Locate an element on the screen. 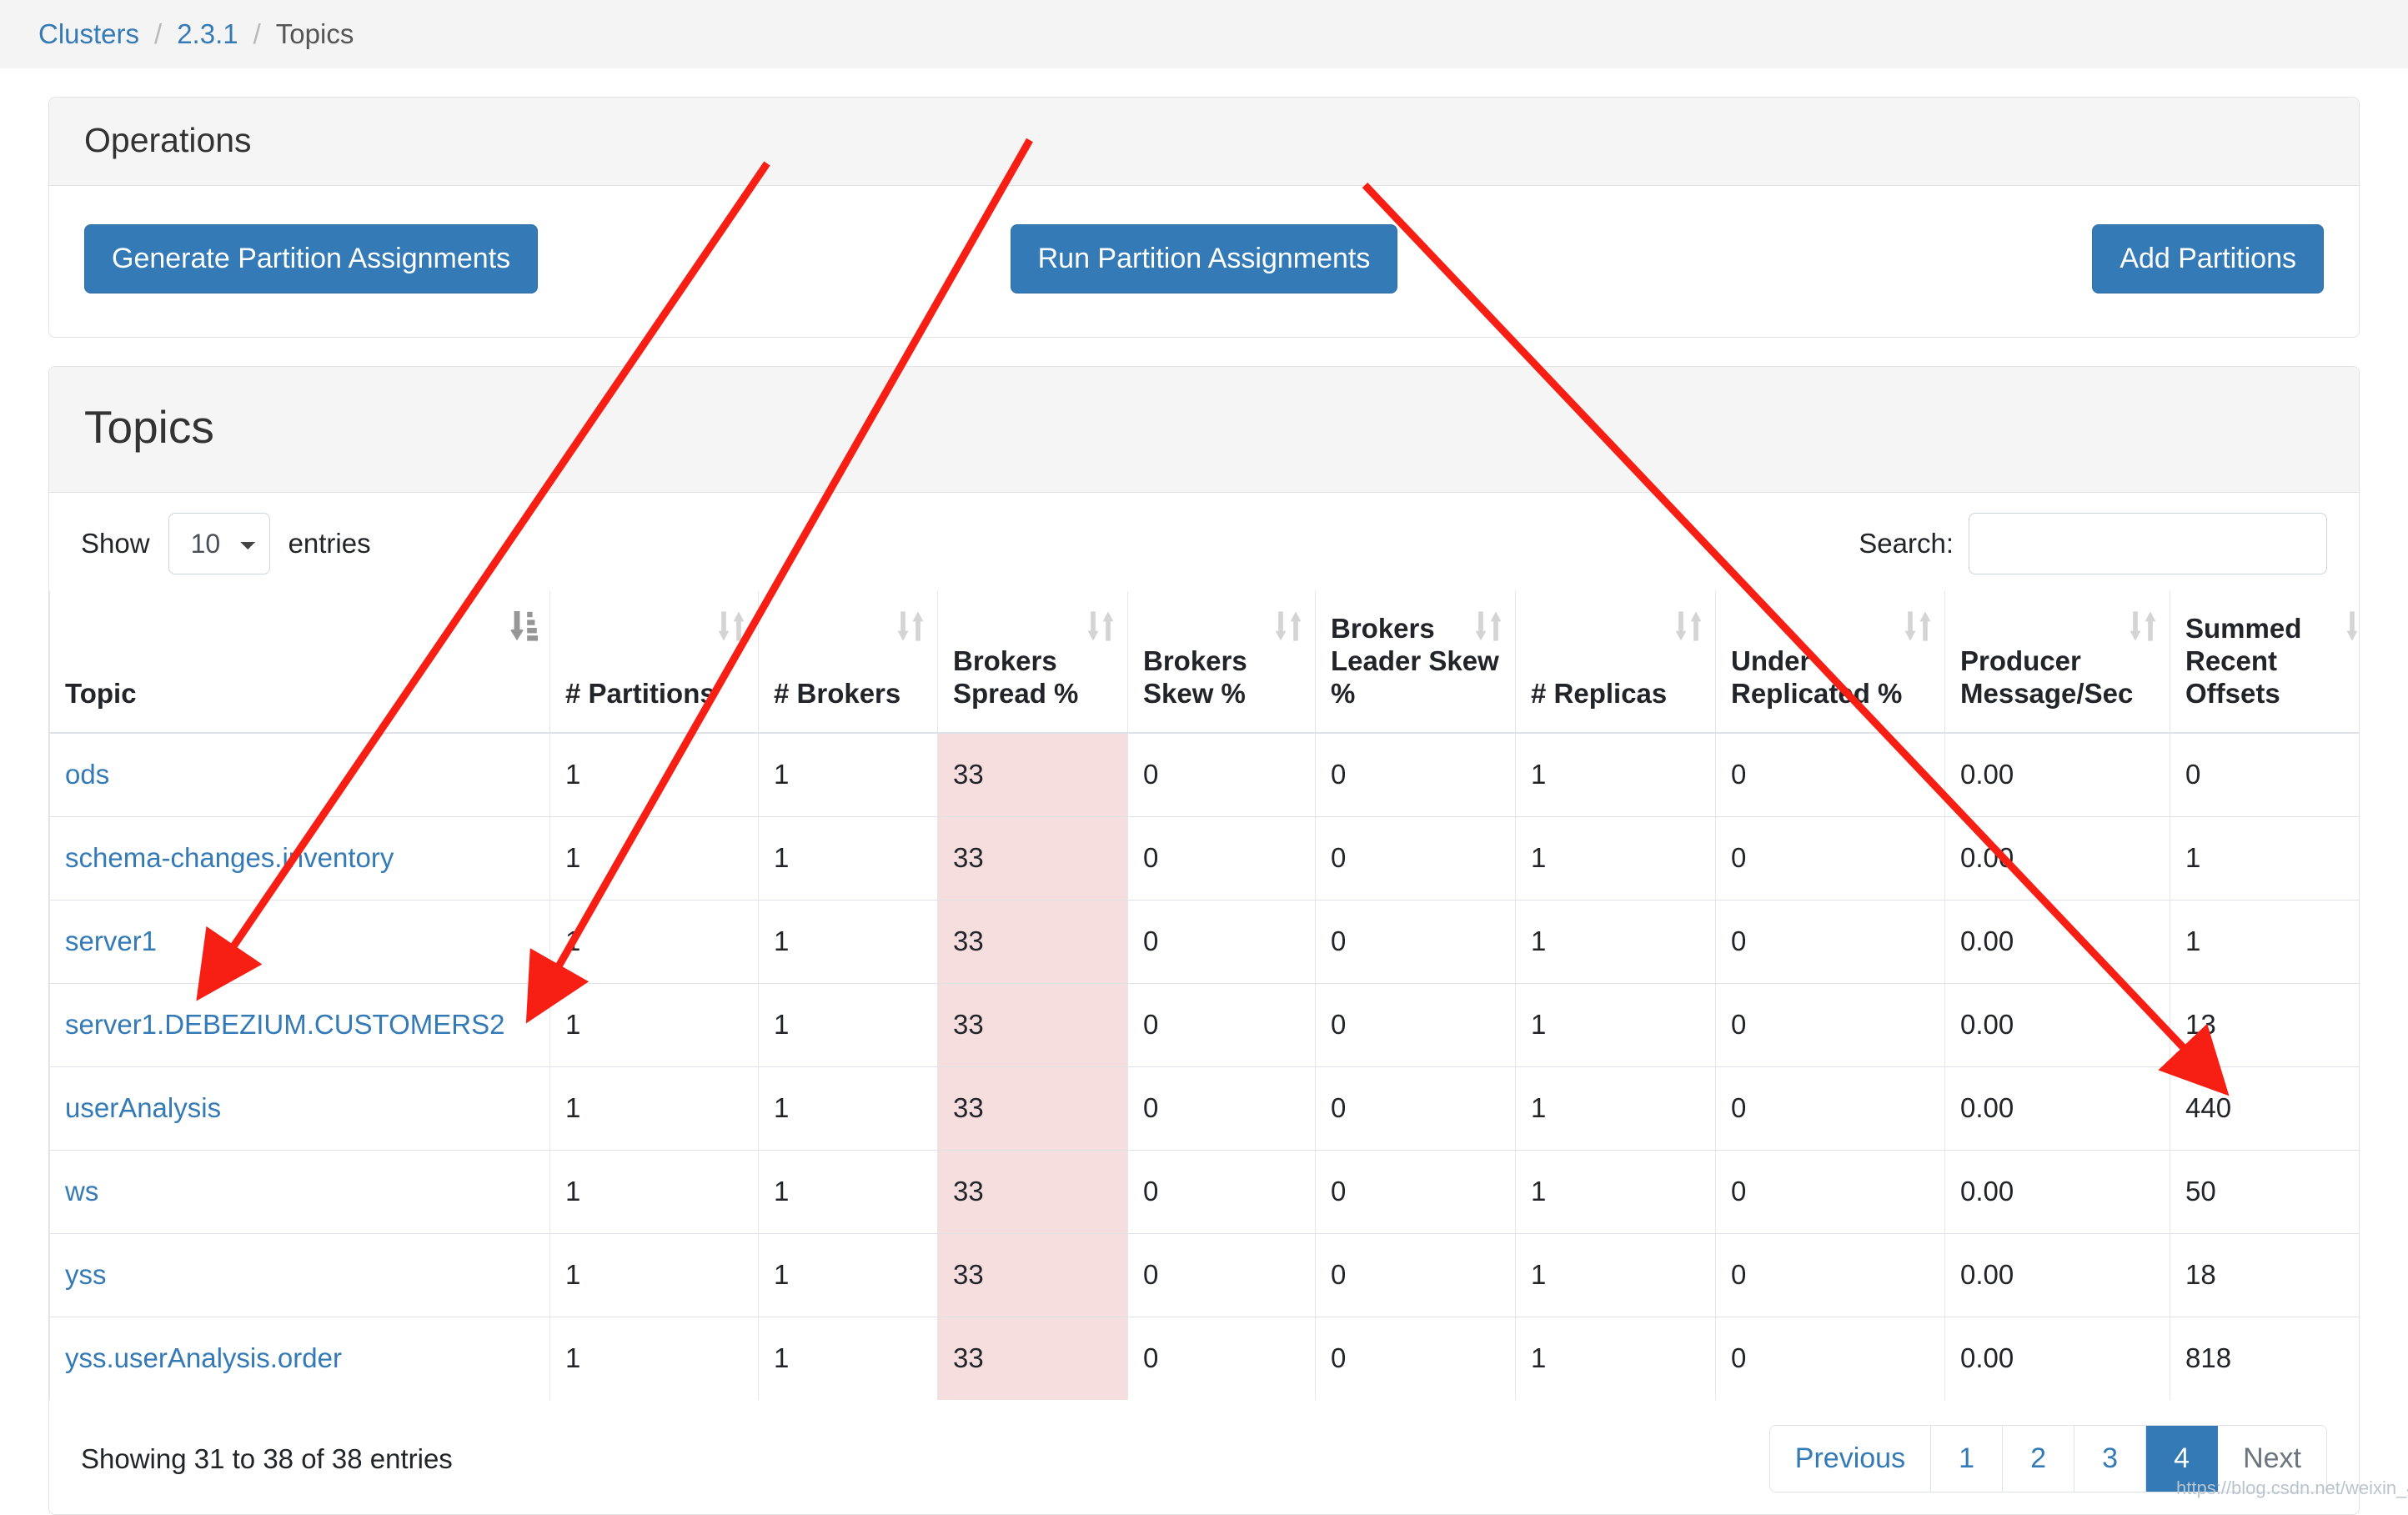 The width and height of the screenshot is (2408, 1515). table-row: server1 1 1 33 0 0 1 0 0.00 1 is located at coordinates (1204, 942).